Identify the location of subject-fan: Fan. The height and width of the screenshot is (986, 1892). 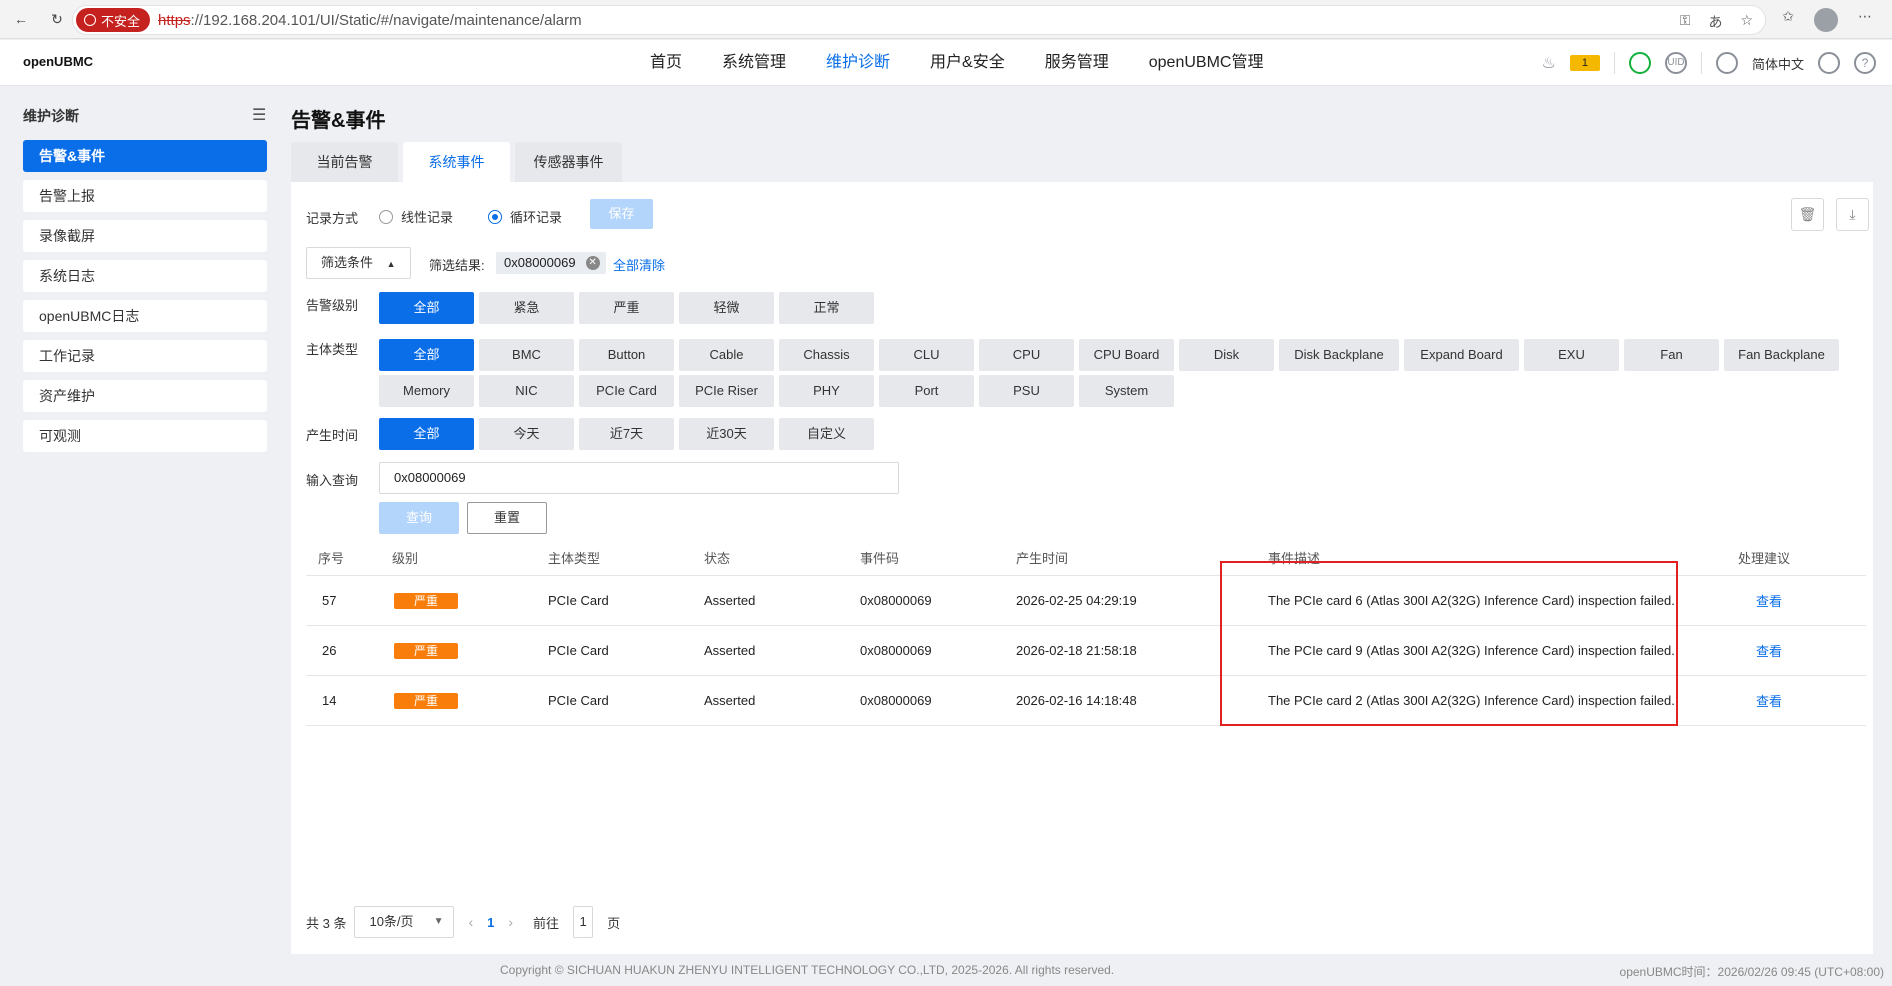
(1671, 355).